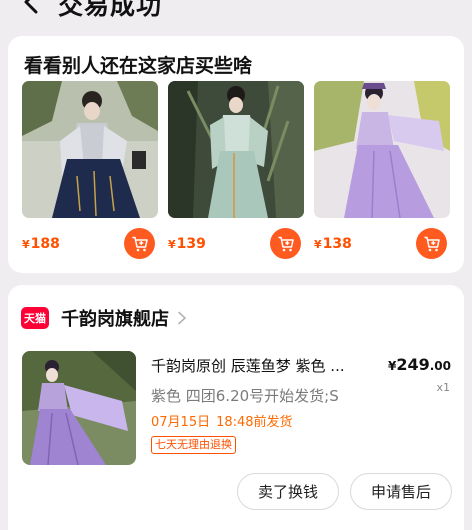  Describe the element at coordinates (181, 422) in the screenshot. I see `ship-date: 07月15日` at that location.